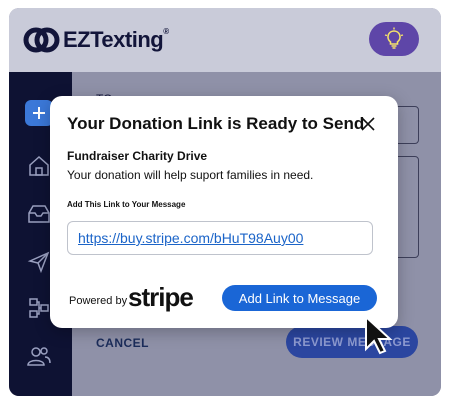  Describe the element at coordinates (122, 343) in the screenshot. I see `cancel-button: CANCEL` at that location.